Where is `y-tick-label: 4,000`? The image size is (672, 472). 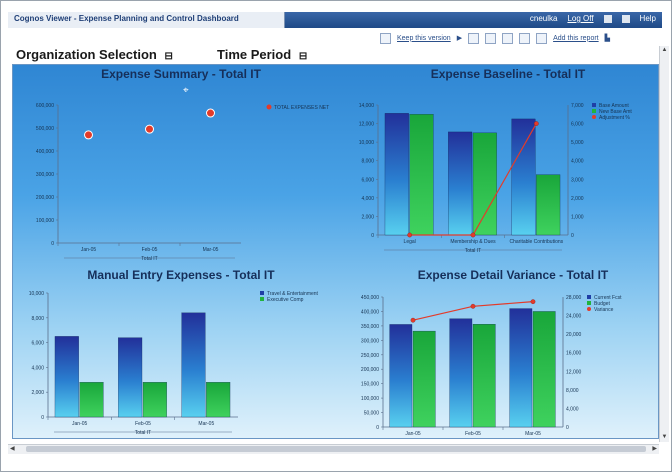 y-tick-label: 4,000 is located at coordinates (367, 199).